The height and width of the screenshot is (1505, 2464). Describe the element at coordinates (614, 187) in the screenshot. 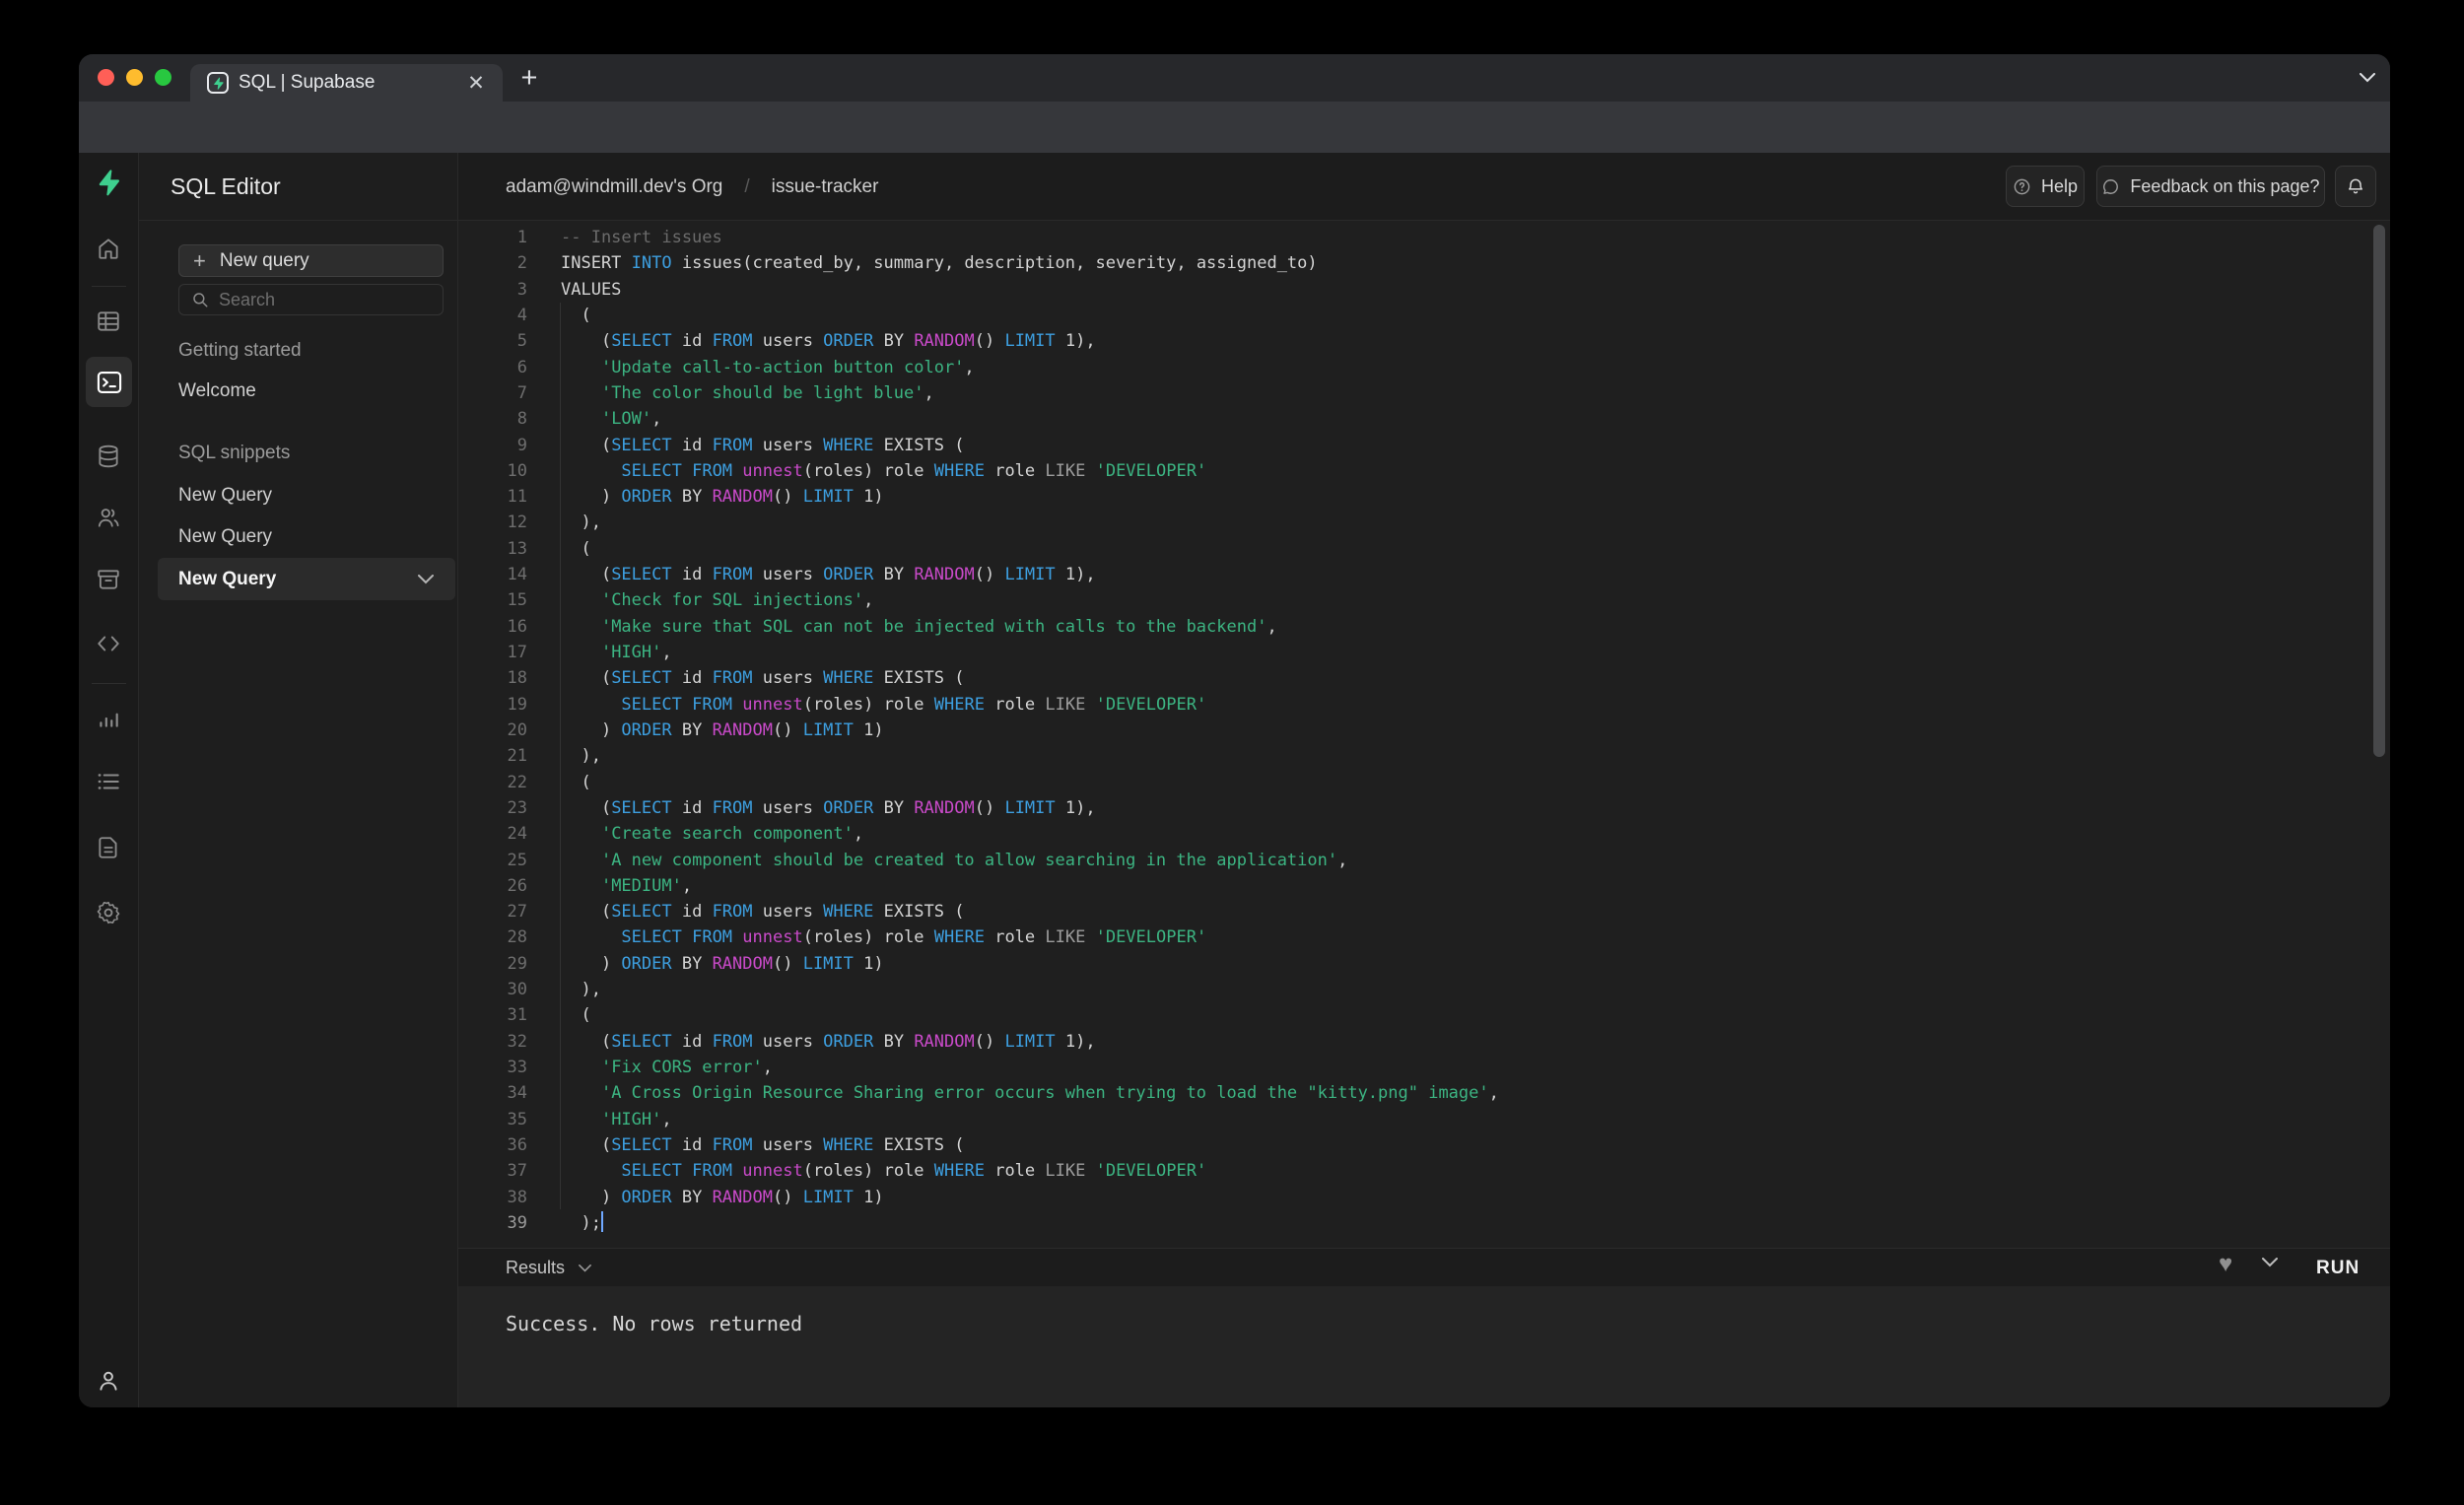

I see `breadcrumb-org: adam@windmill.dev's Org` at that location.